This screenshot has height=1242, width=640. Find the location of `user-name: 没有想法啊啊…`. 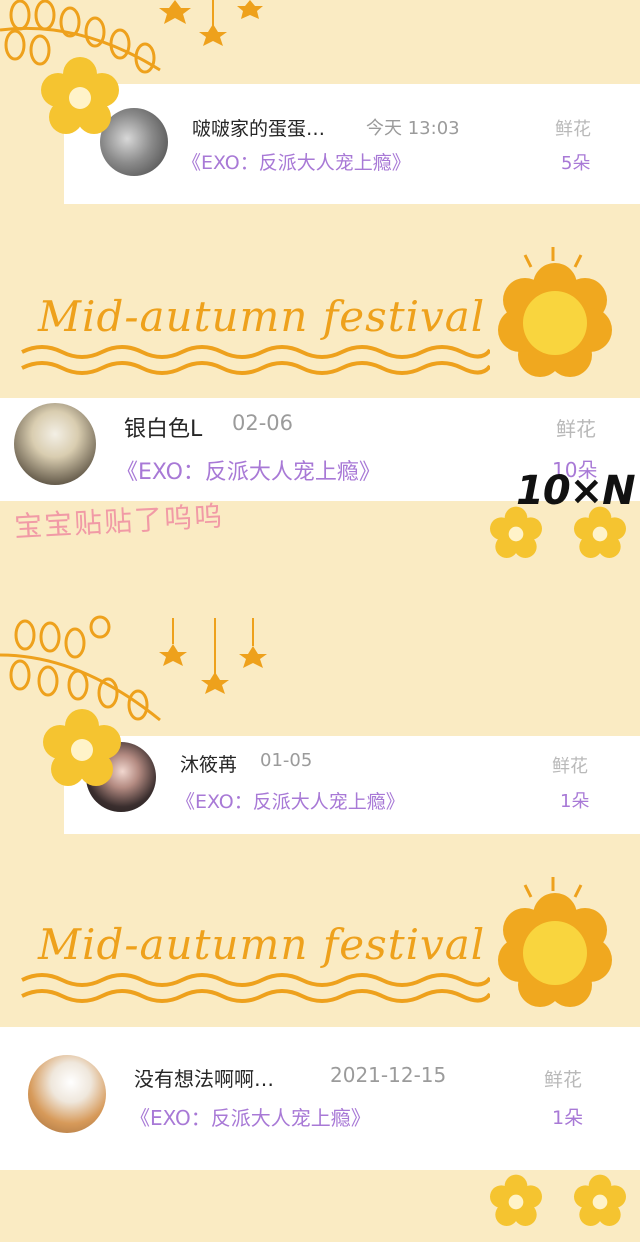

user-name: 没有想法啊啊… is located at coordinates (204, 1077).